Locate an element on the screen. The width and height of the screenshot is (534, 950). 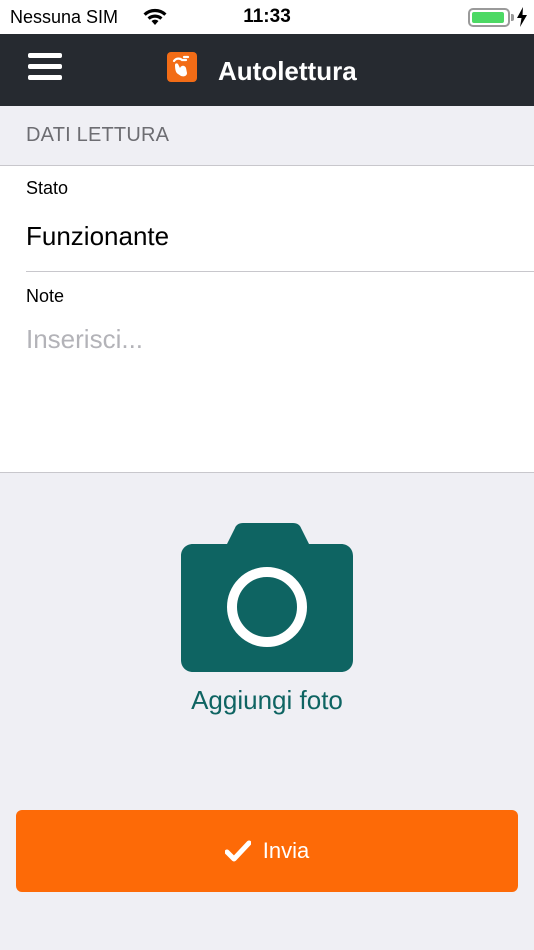
field-divider is located at coordinates (280, 271).